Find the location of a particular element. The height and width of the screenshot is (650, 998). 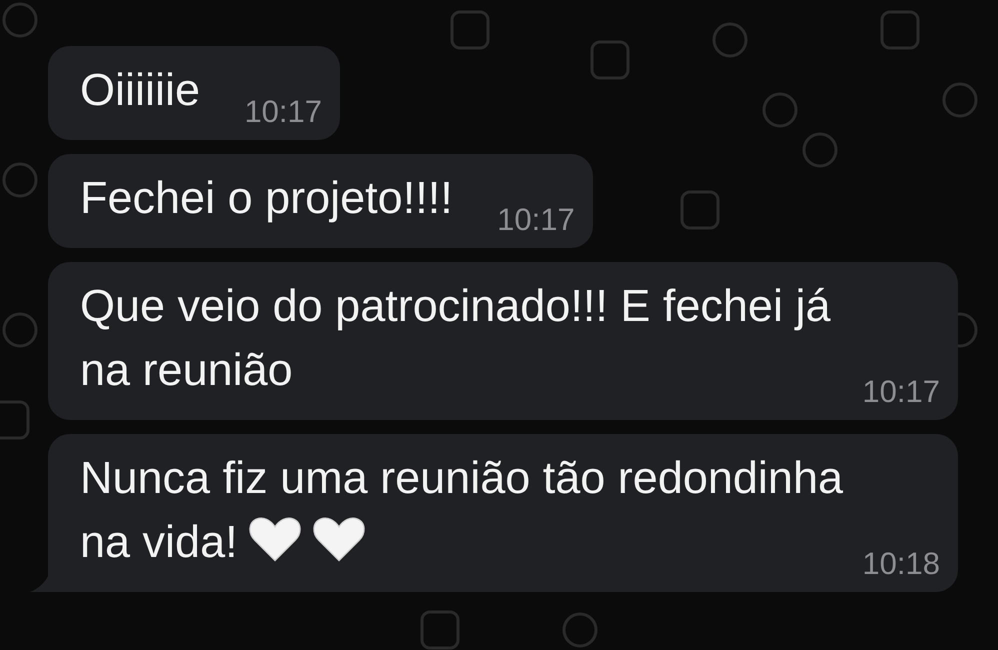

message-text: Fechei o projeto!!!! is located at coordinates (266, 197).